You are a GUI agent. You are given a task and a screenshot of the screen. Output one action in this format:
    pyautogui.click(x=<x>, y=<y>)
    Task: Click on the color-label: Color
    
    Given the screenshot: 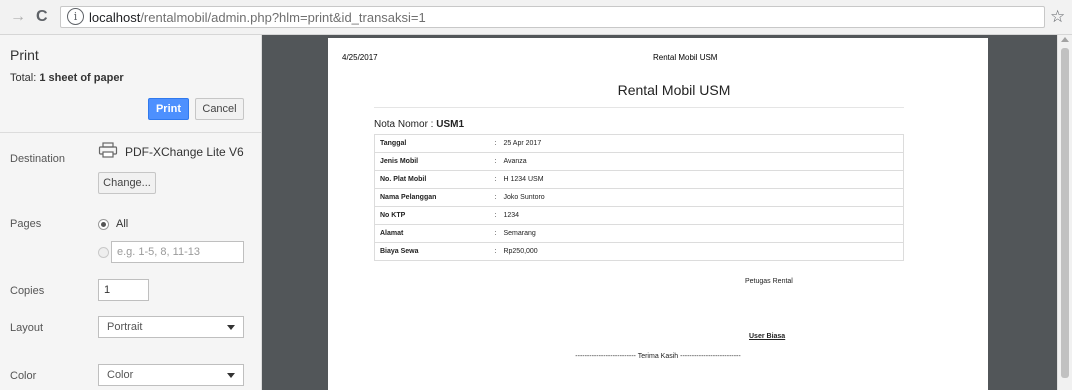 What is the action you would take?
    pyautogui.click(x=23, y=376)
    